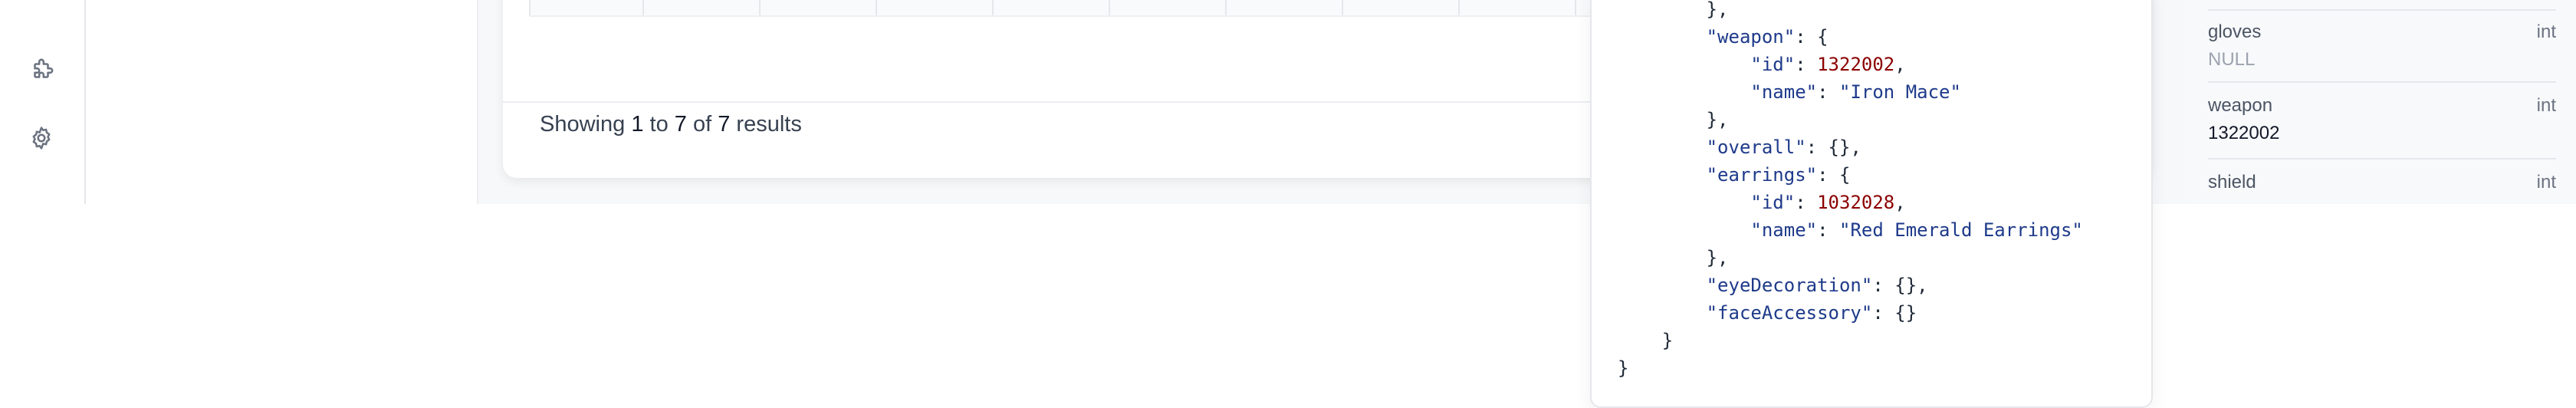  What do you see at coordinates (1961, 230) in the screenshot?
I see `json-string: "Red Emerald Earrings"` at bounding box center [1961, 230].